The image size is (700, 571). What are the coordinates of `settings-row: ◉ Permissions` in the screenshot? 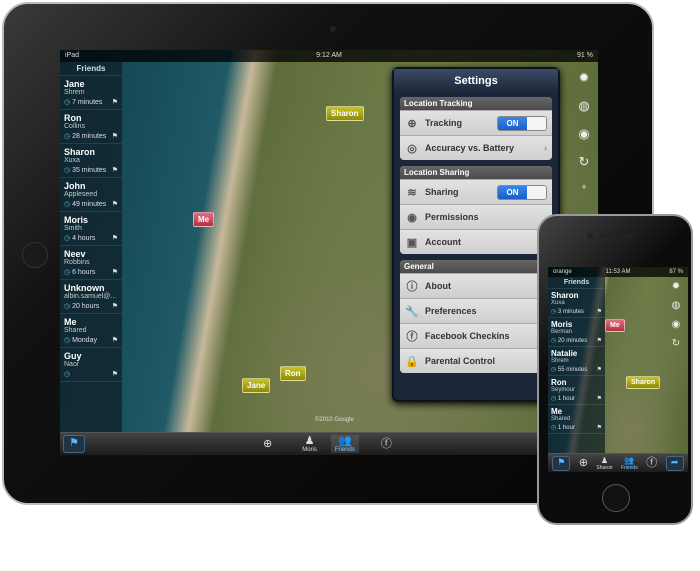 It's located at (476, 216).